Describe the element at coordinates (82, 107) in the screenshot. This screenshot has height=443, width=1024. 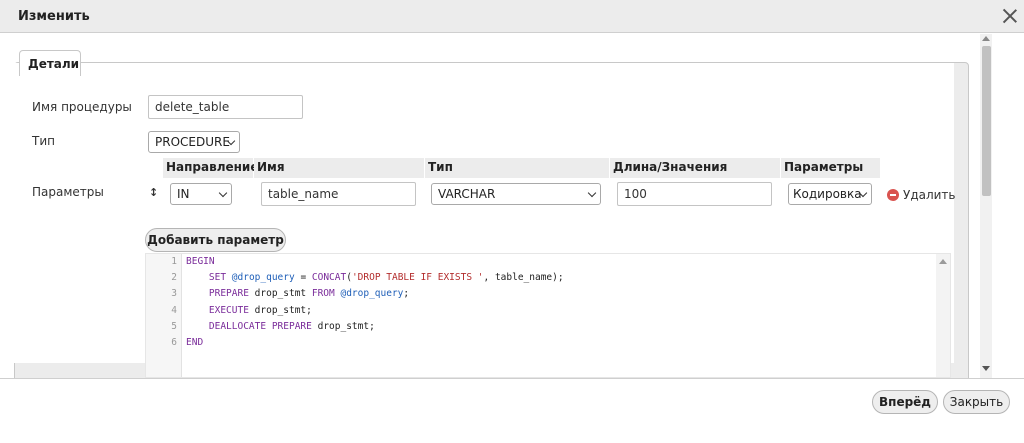
I see `procedure-name-label: Имя процедуры` at that location.